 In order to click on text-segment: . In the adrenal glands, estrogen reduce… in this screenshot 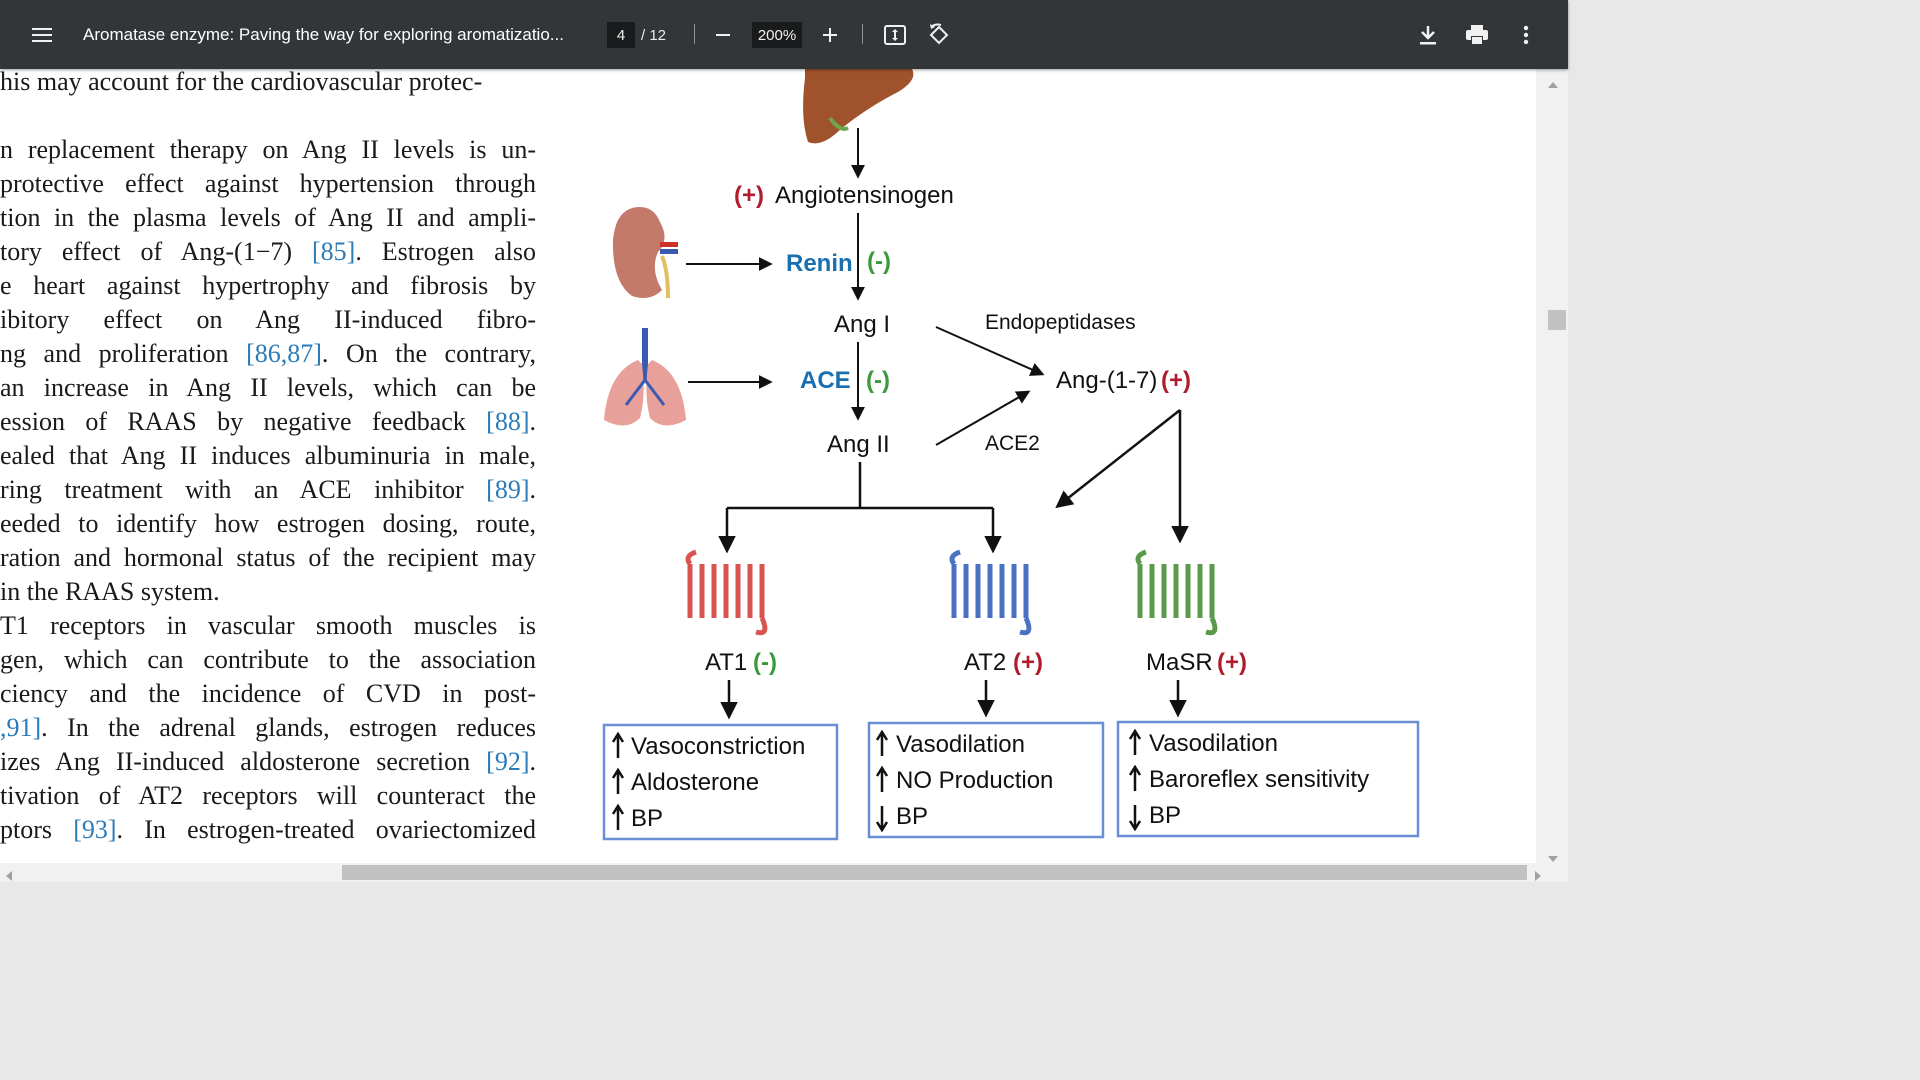, I will do `click(288, 727)`.